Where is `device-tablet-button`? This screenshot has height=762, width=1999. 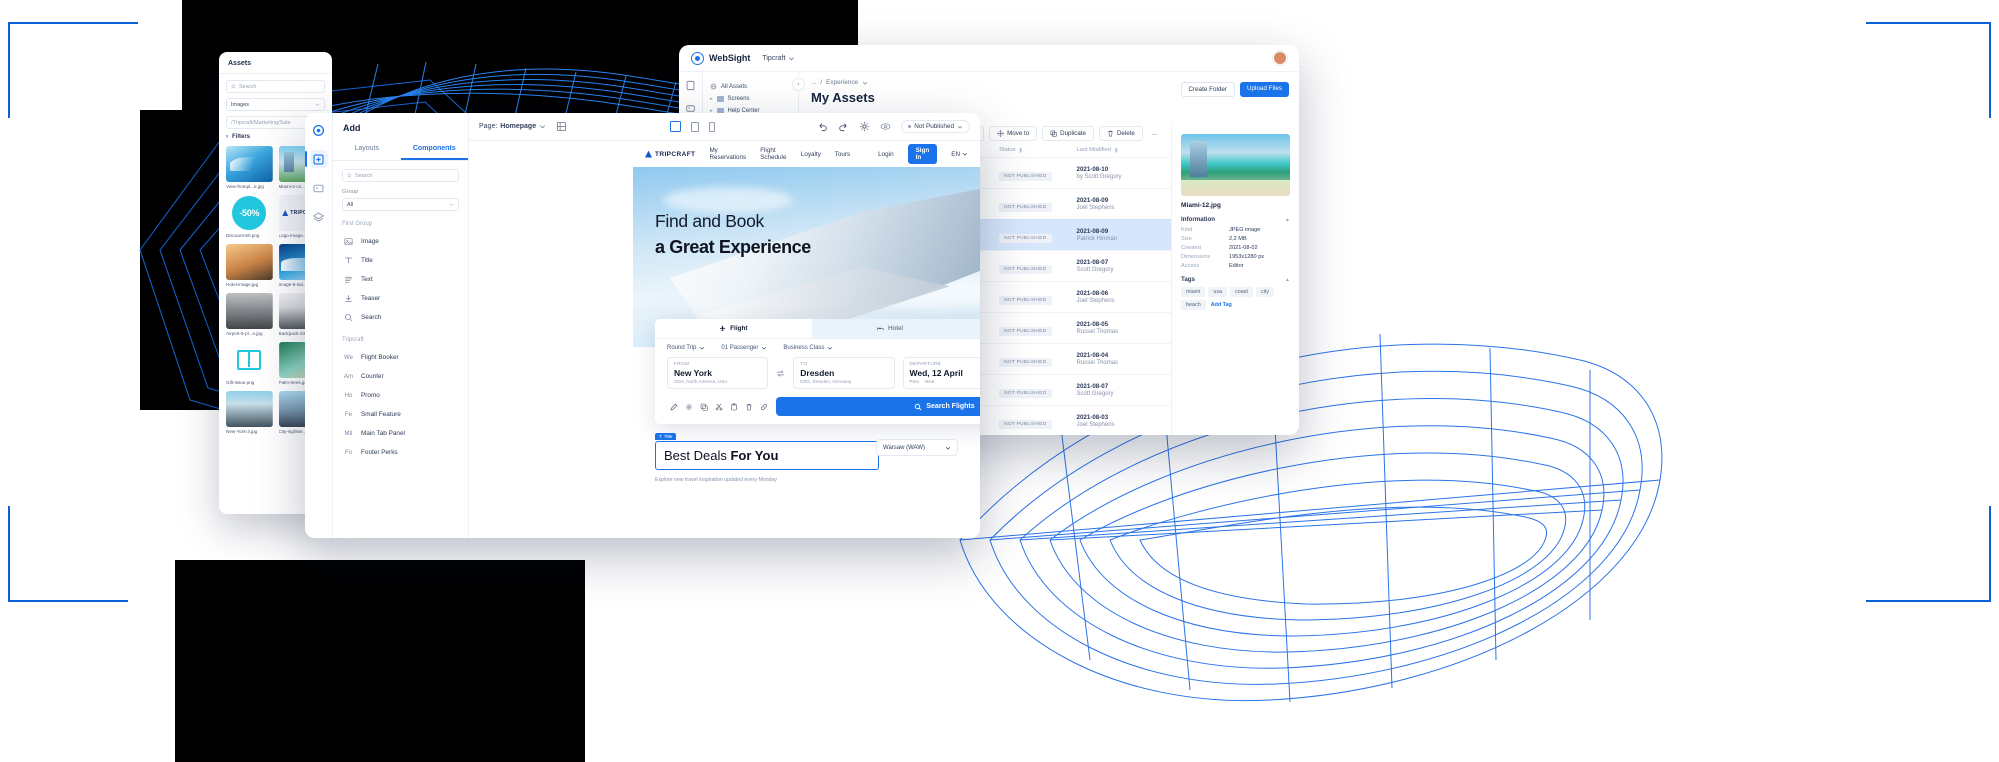 device-tablet-button is located at coordinates (694, 126).